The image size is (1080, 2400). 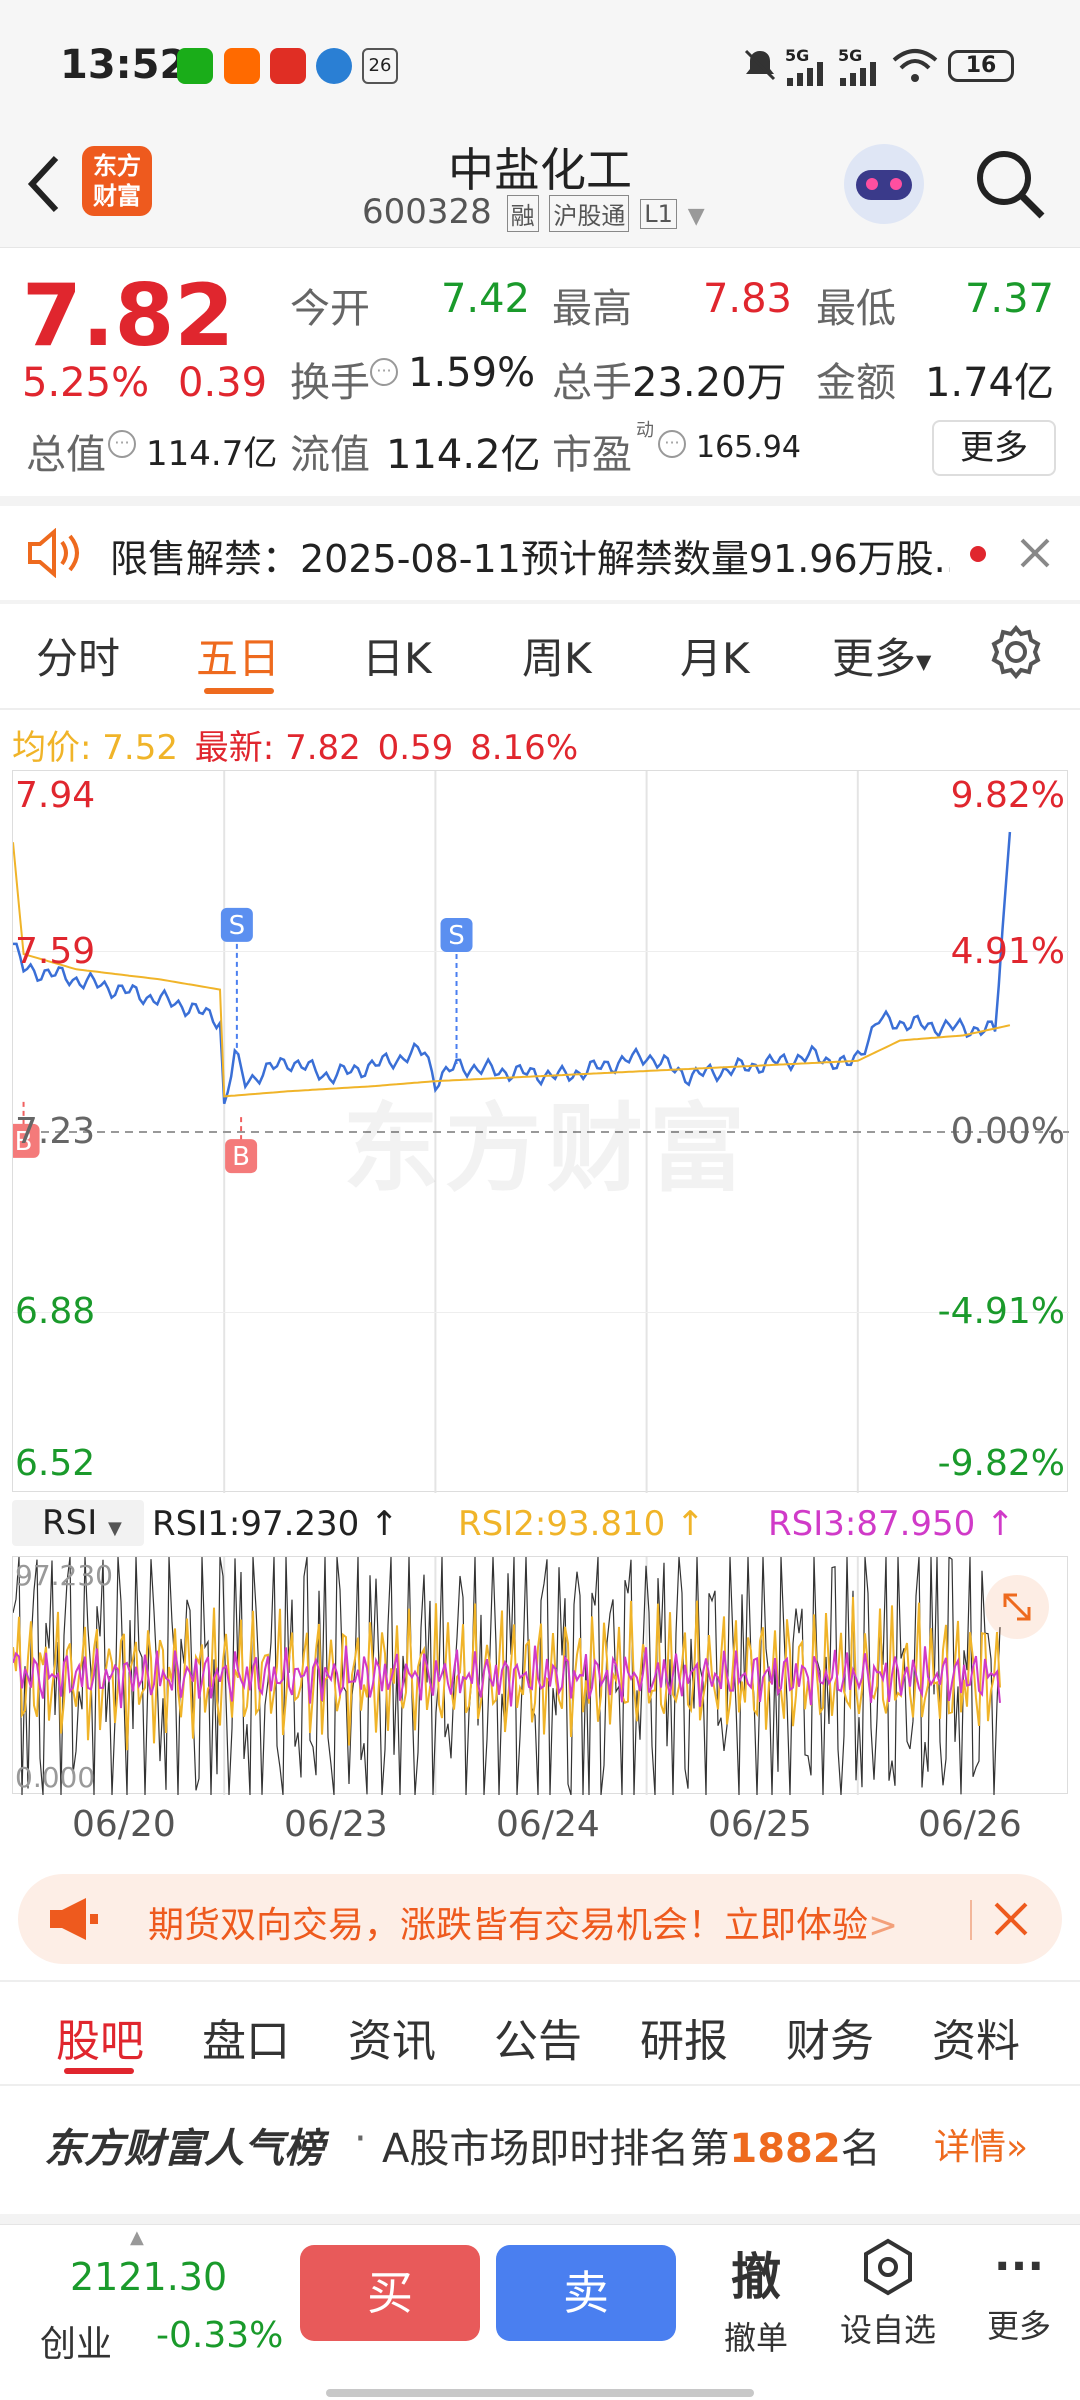 I want to click on sell-label: 卖, so click(x=586, y=2293).